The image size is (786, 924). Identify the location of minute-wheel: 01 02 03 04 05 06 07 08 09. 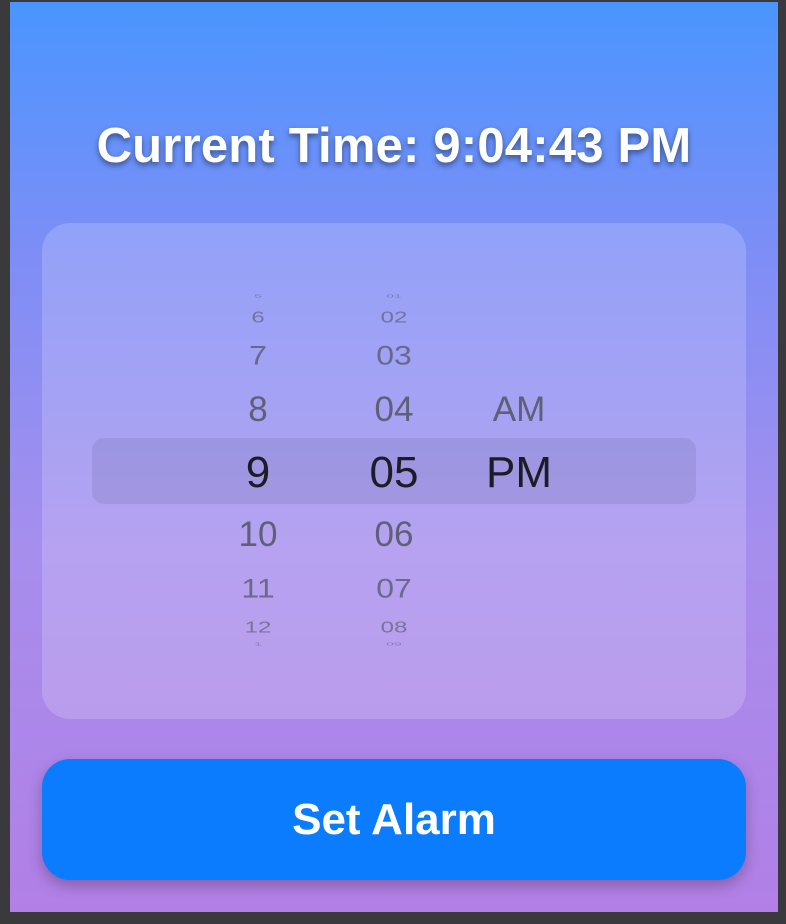
(394, 471).